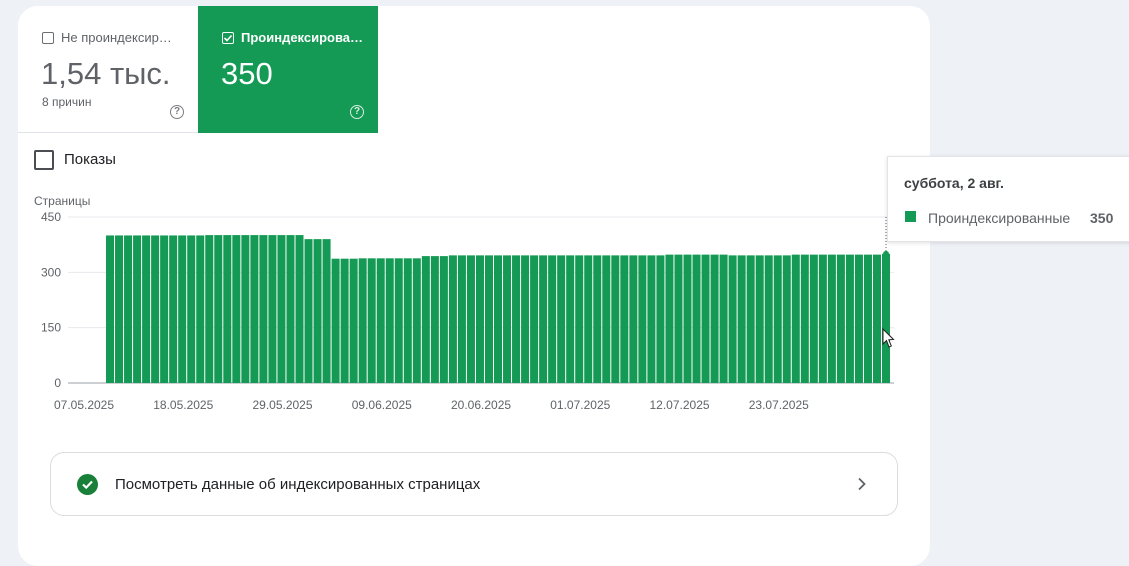  I want to click on impressions-checkbox, so click(44, 160).